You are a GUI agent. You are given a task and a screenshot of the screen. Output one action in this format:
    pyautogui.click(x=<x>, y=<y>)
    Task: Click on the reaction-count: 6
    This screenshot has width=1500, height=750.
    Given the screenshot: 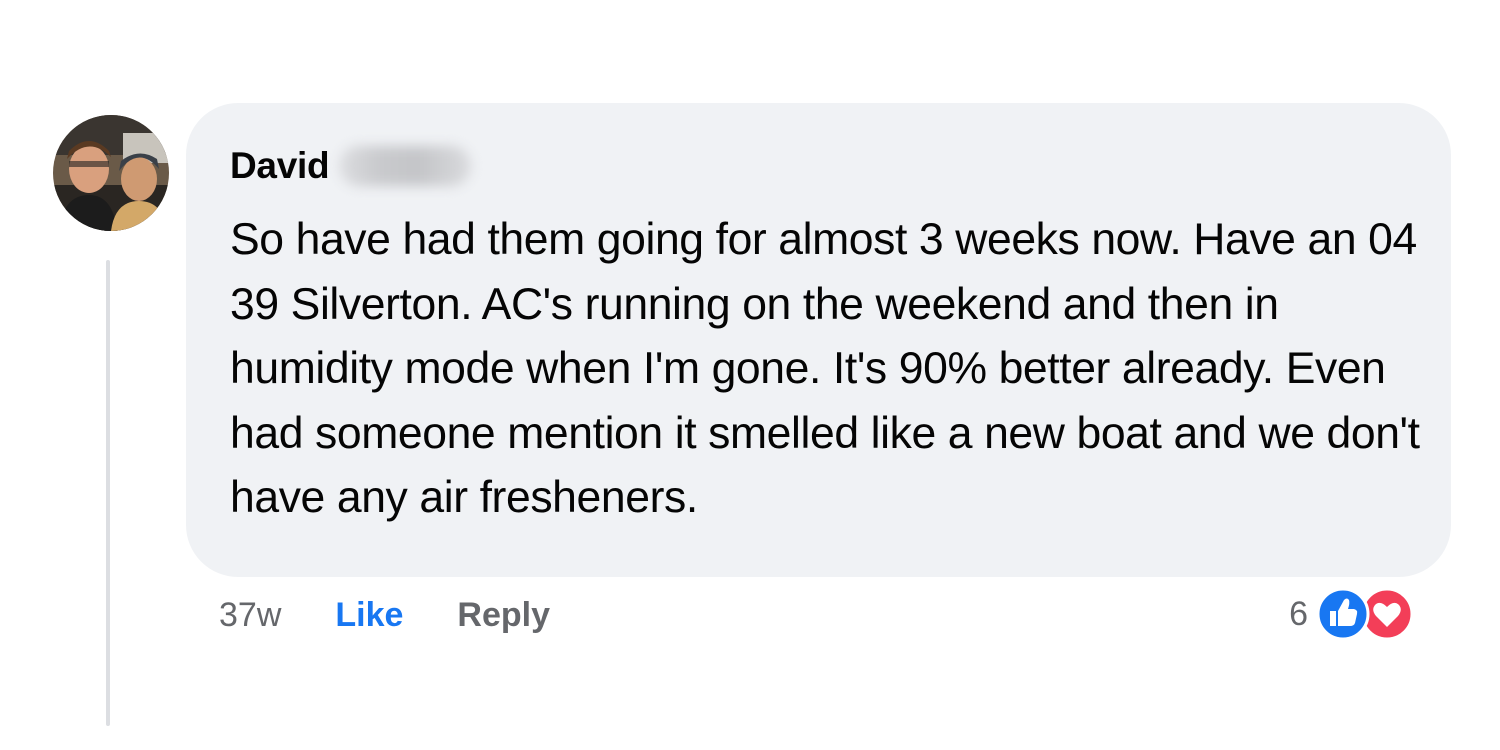 What is the action you would take?
    pyautogui.click(x=1298, y=613)
    